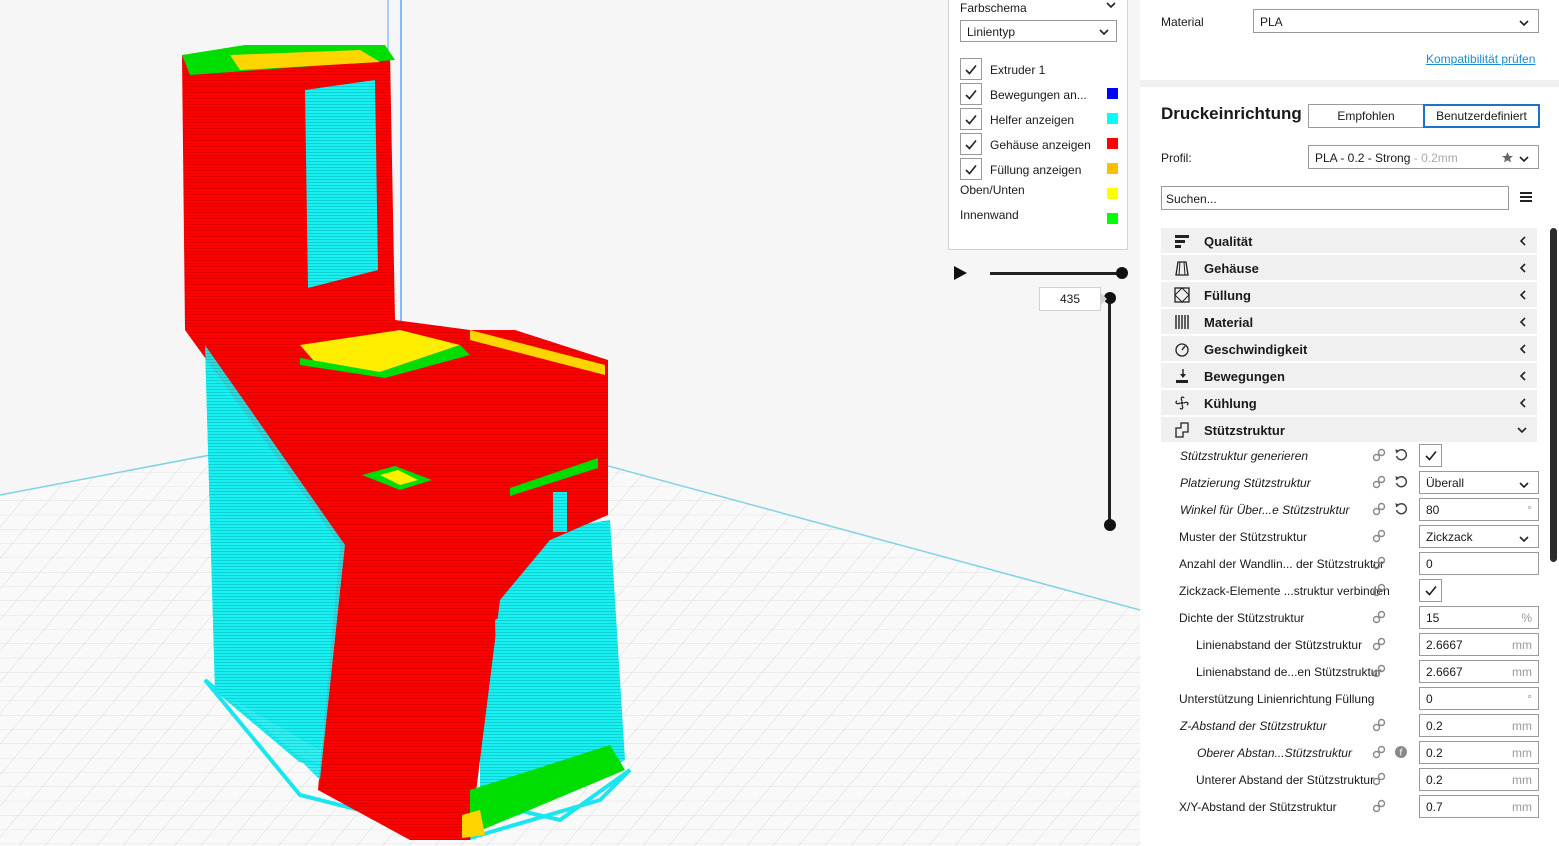 This screenshot has width=1559, height=846. I want to click on category-label: Füllung, so click(1227, 295).